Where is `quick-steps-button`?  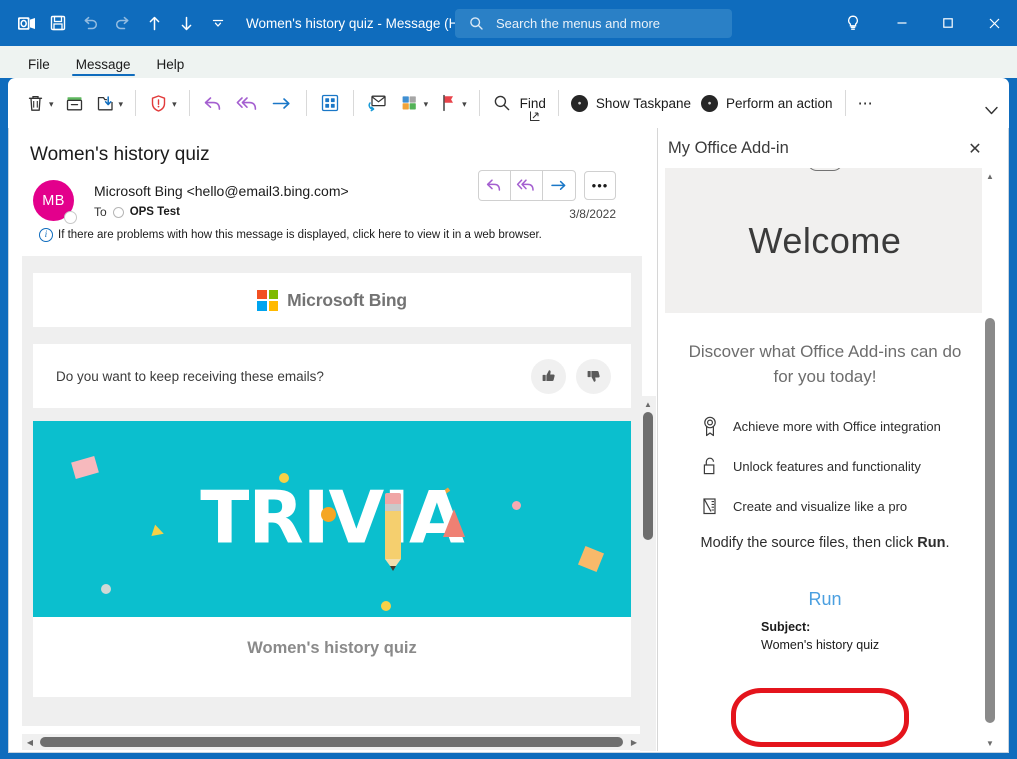
quick-steps-button is located at coordinates (330, 103).